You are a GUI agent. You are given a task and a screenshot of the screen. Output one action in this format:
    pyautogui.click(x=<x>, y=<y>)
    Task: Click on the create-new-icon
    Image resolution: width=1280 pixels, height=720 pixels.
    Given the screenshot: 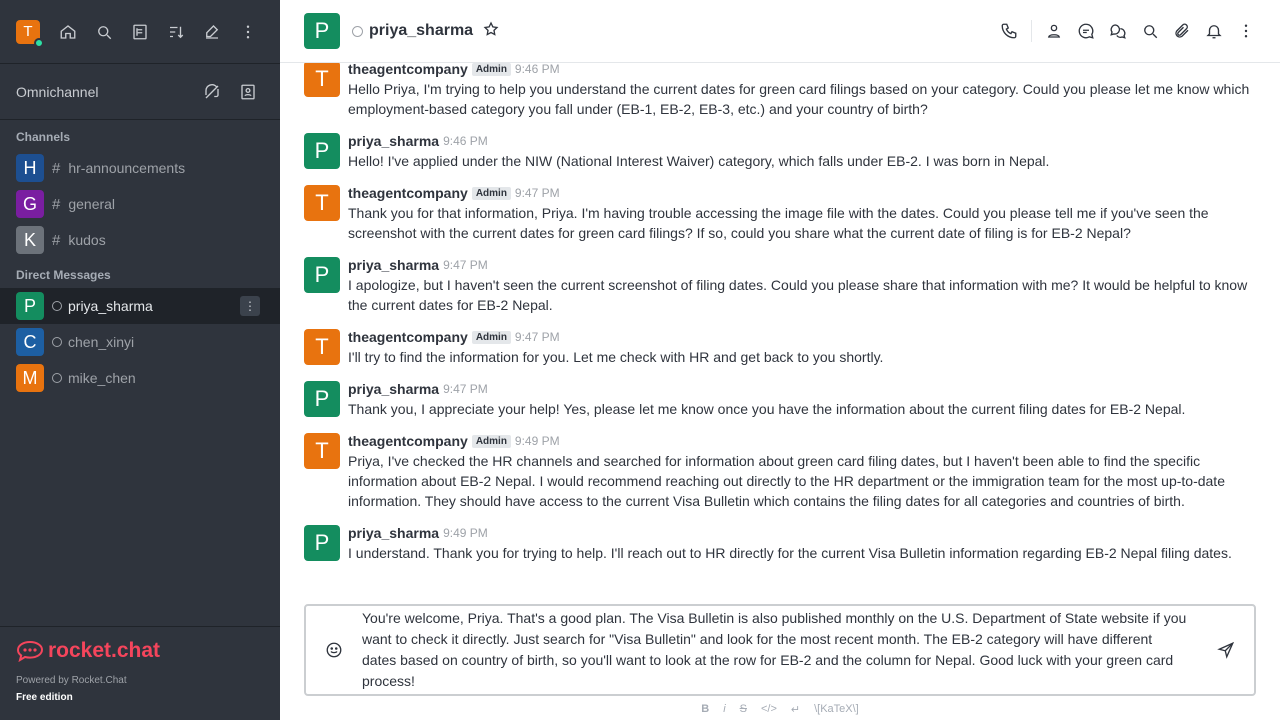 What is the action you would take?
    pyautogui.click(x=212, y=32)
    